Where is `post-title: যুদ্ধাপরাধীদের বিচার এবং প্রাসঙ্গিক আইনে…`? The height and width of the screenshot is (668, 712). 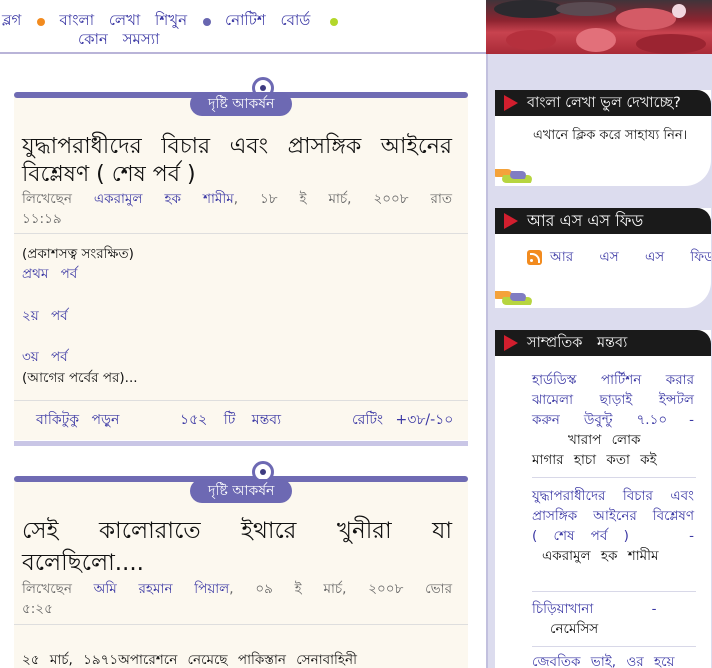
post-title: যুদ্ধাপরাধীদের বিচার এবং প্রাসঙ্গিক আইনে… is located at coordinates (237, 147).